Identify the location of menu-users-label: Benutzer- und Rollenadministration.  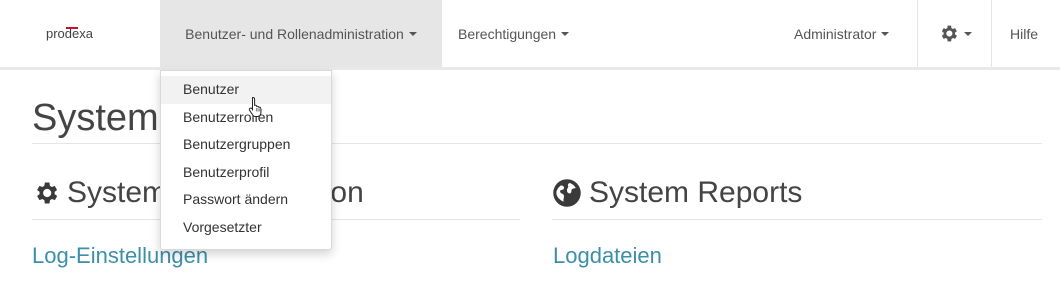
(294, 33).